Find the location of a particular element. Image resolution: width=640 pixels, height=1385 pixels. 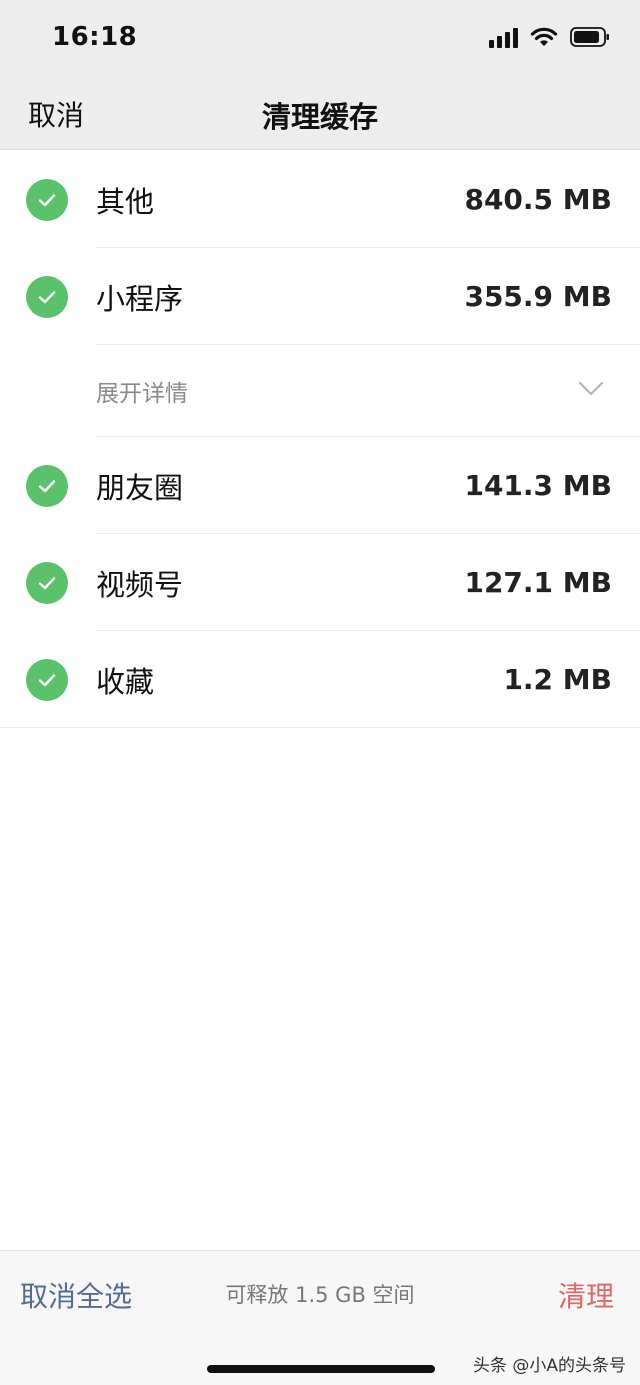

item-label: 视频号 is located at coordinates (140, 584).